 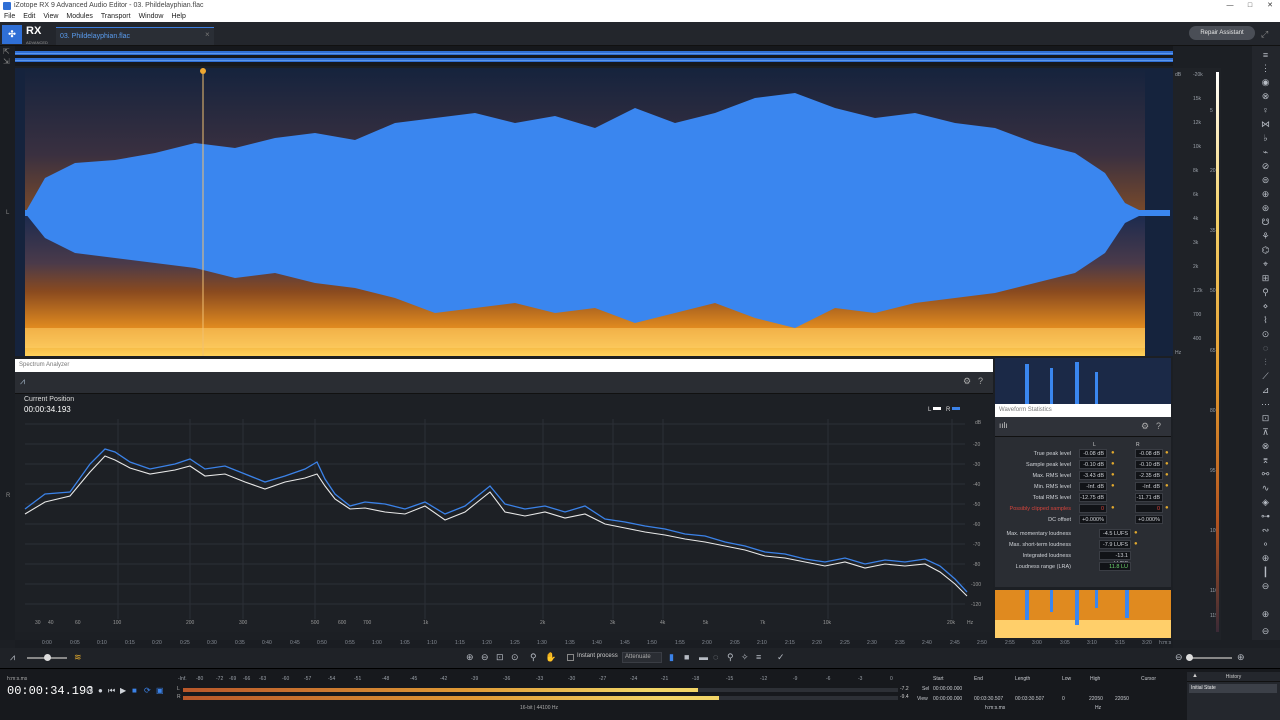 I want to click on spectrum-mode-icon: ⩘, so click(x=22, y=381).